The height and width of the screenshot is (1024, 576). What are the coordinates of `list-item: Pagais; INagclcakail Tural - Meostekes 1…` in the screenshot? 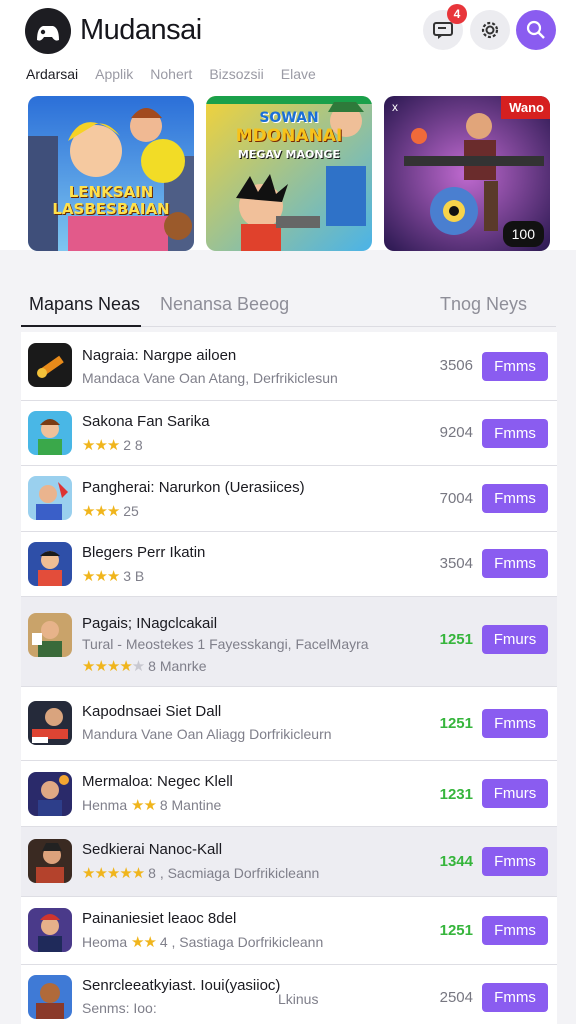 It's located at (289, 642).